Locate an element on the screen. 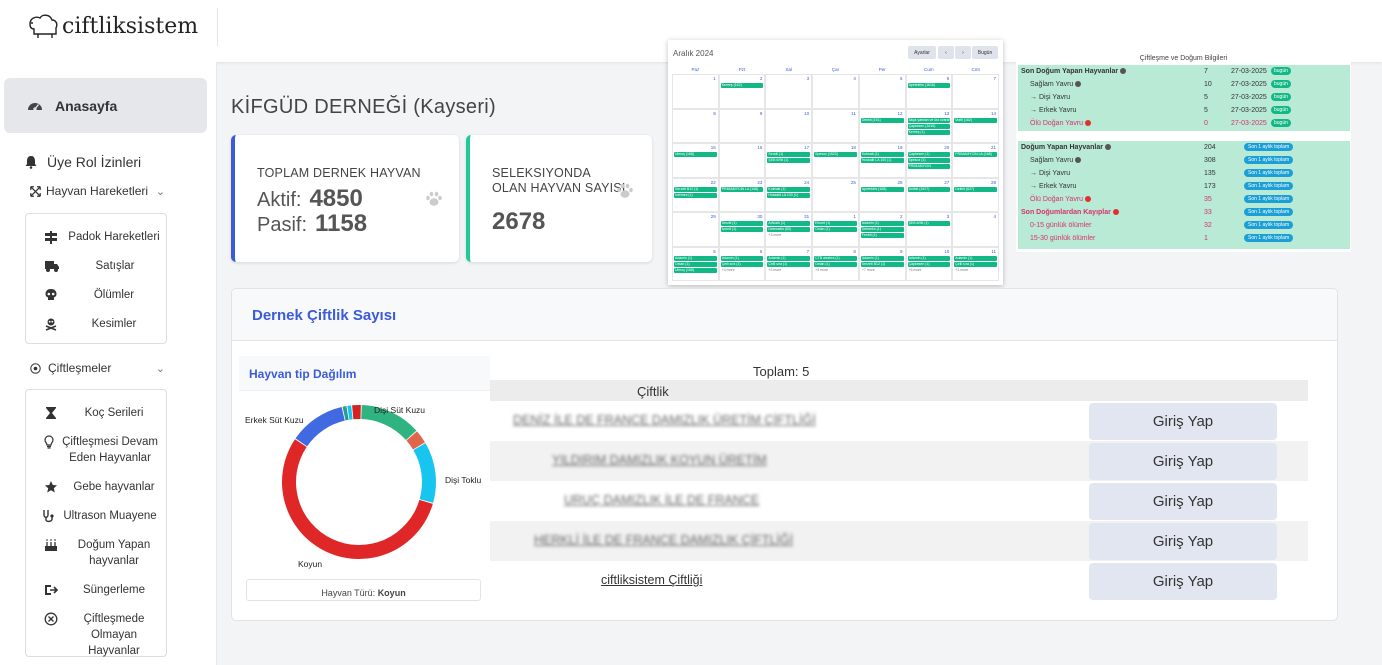 Image resolution: width=1382 pixels, height=665 pixels. calendar-event: Ivomit (1) is located at coordinates (742, 229).